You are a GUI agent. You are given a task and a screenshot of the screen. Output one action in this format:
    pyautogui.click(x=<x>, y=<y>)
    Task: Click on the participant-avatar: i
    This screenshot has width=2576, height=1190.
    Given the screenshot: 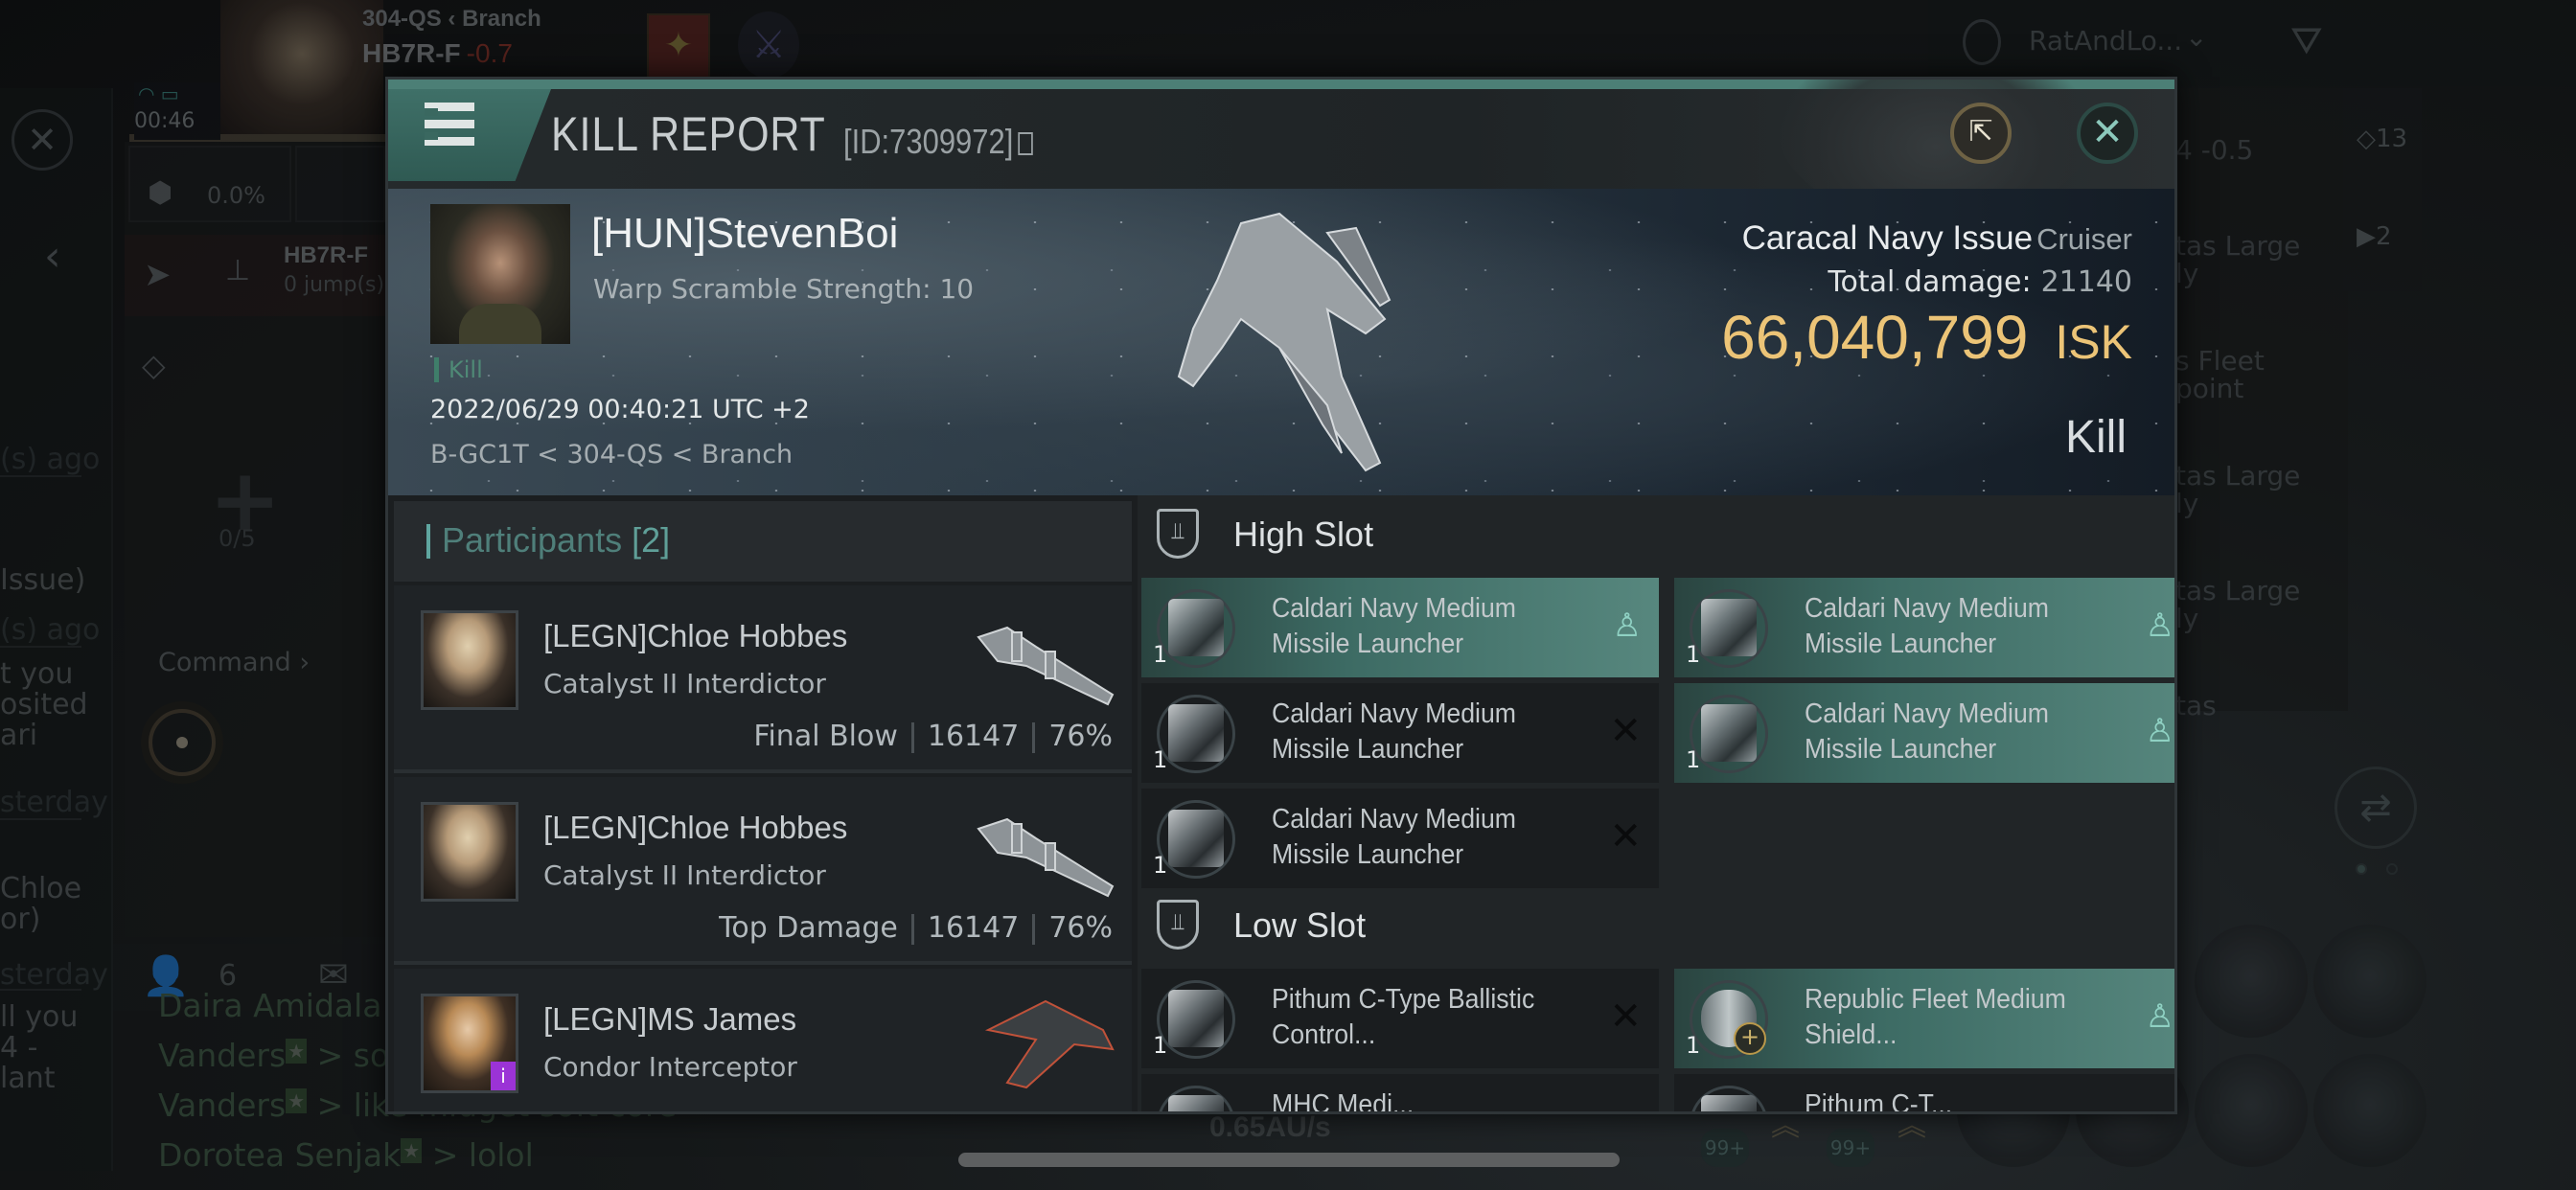 What is the action you would take?
    pyautogui.click(x=469, y=1043)
    